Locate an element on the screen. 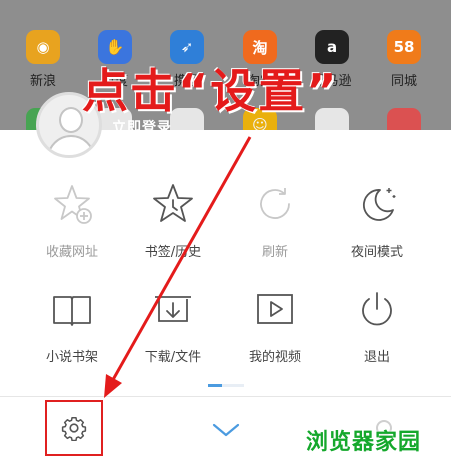  book-icon is located at coordinates (72, 311).